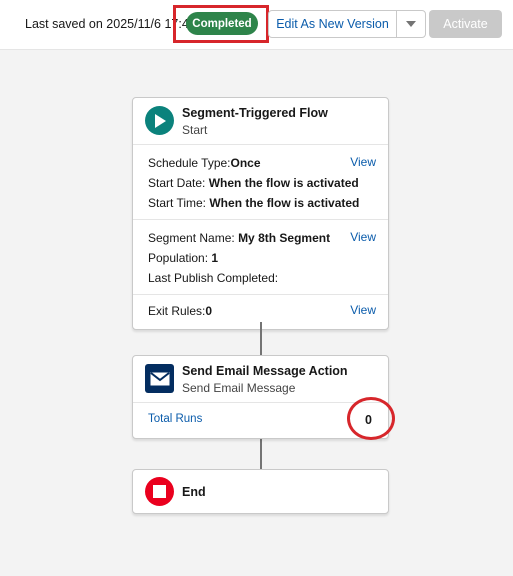 This screenshot has height=576, width=513. I want to click on population-value: 1, so click(215, 258).